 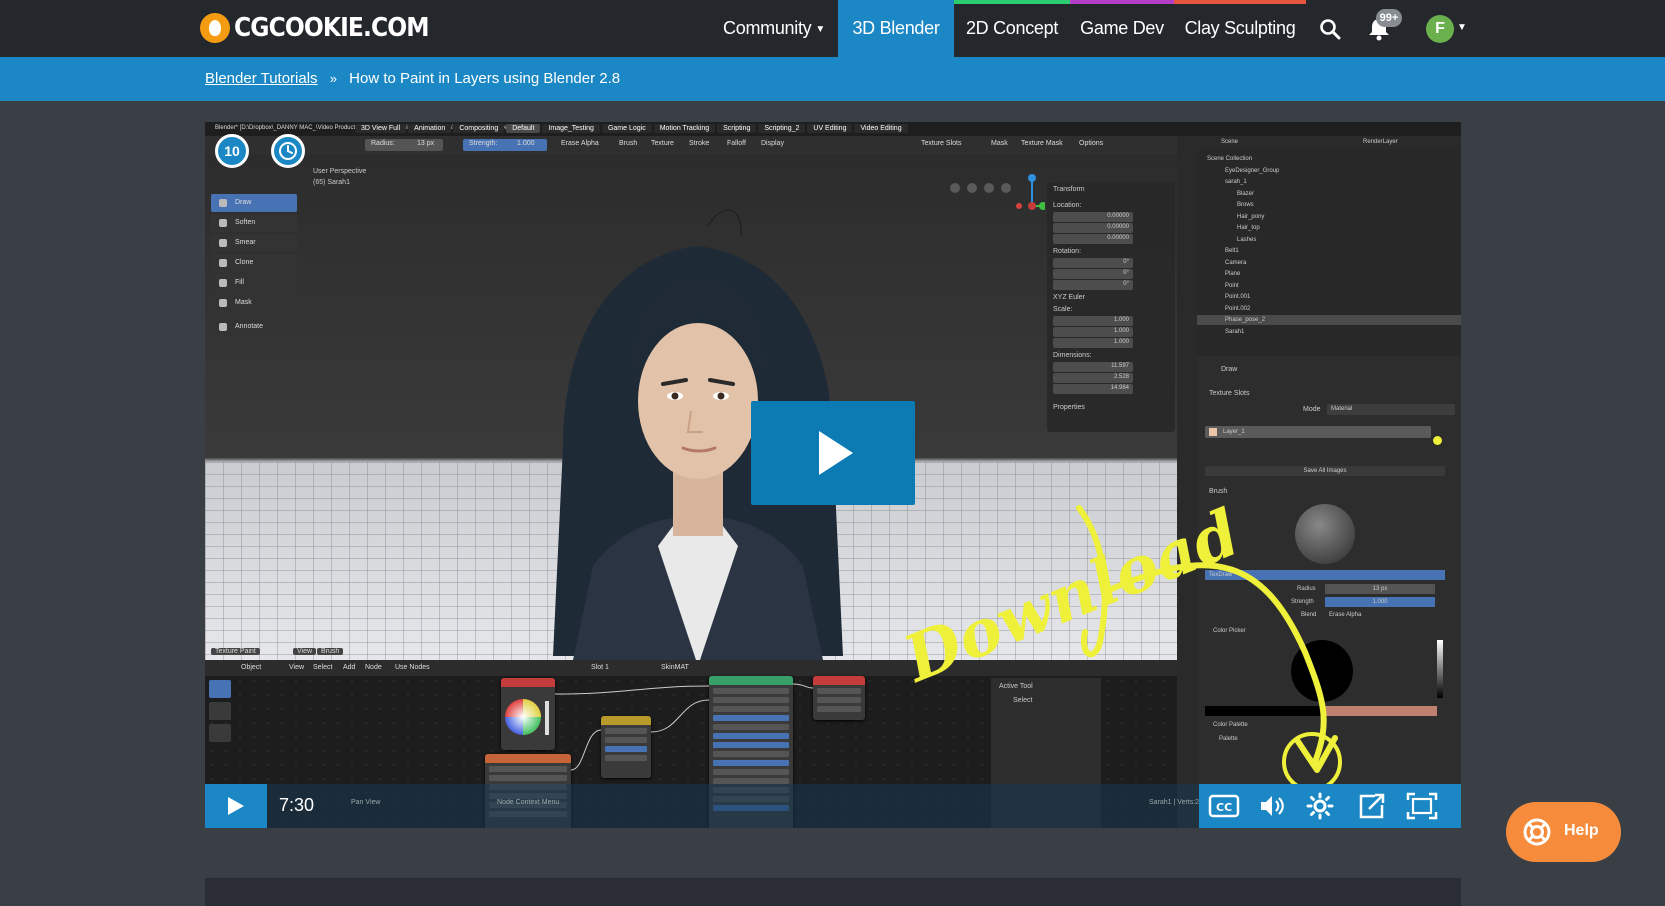 What do you see at coordinates (254, 283) in the screenshot?
I see `tool-fill: Fill` at bounding box center [254, 283].